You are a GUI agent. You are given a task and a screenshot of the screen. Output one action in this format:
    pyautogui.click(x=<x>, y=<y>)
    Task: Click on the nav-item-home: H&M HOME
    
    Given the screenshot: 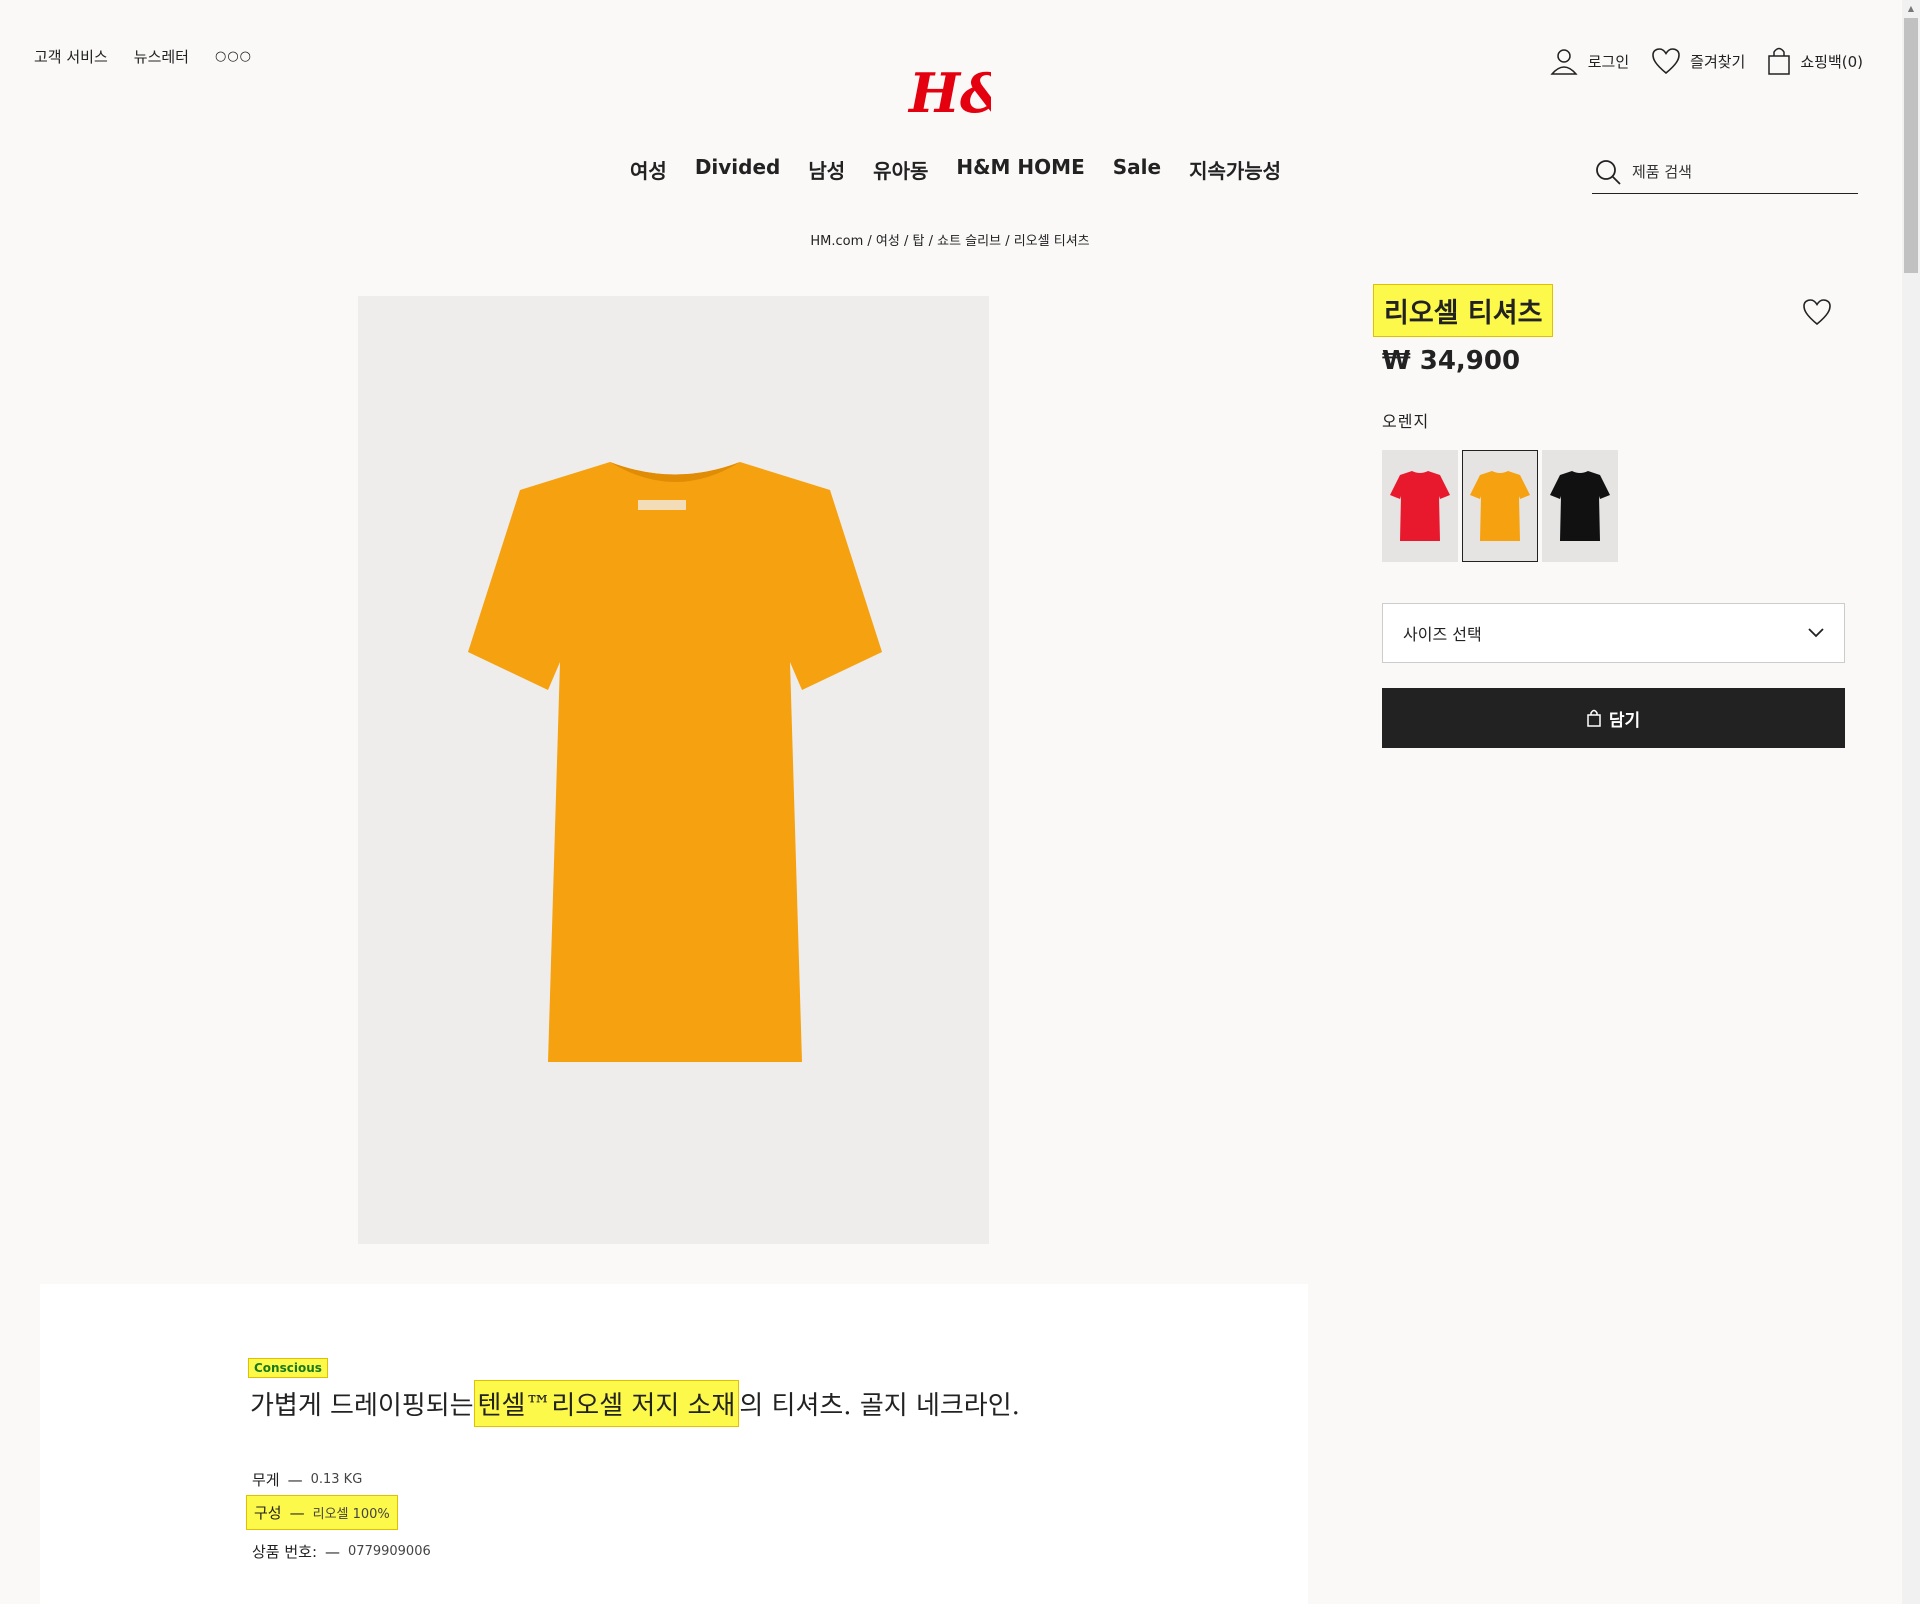 What is the action you would take?
    pyautogui.click(x=1020, y=169)
    